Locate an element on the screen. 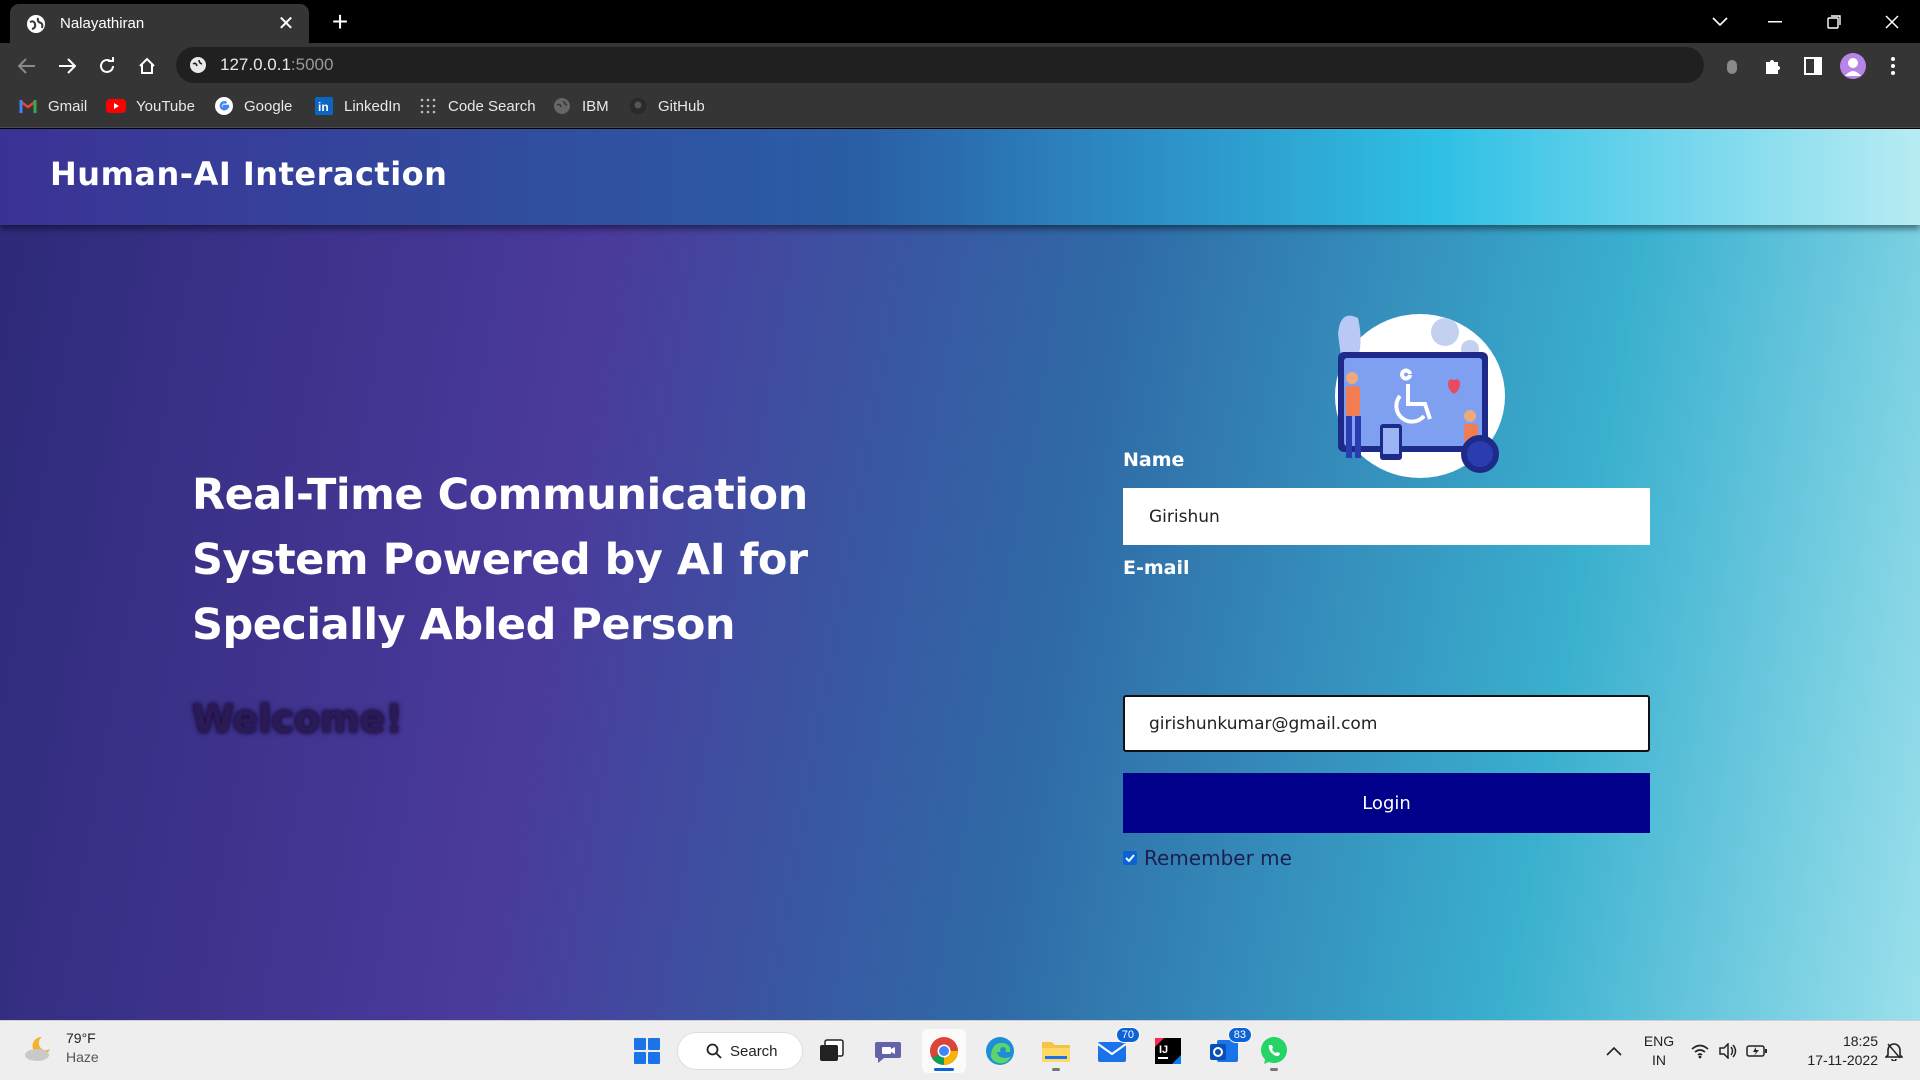  whatsapp-icon is located at coordinates (1274, 1050).